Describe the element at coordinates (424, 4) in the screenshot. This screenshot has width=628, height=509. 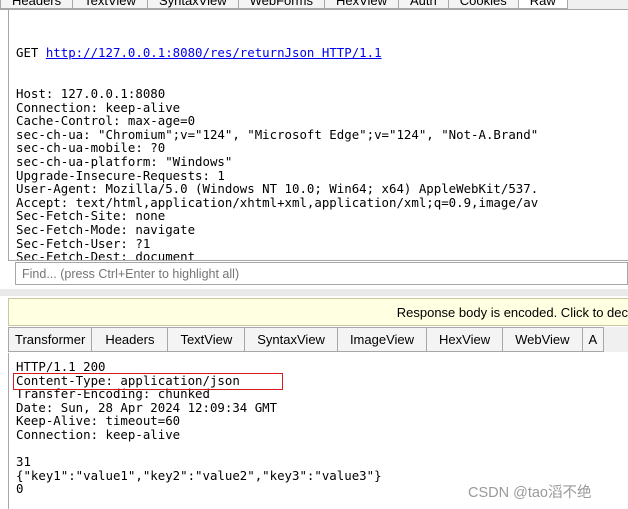
I see `request-tab-auth: Auth` at that location.